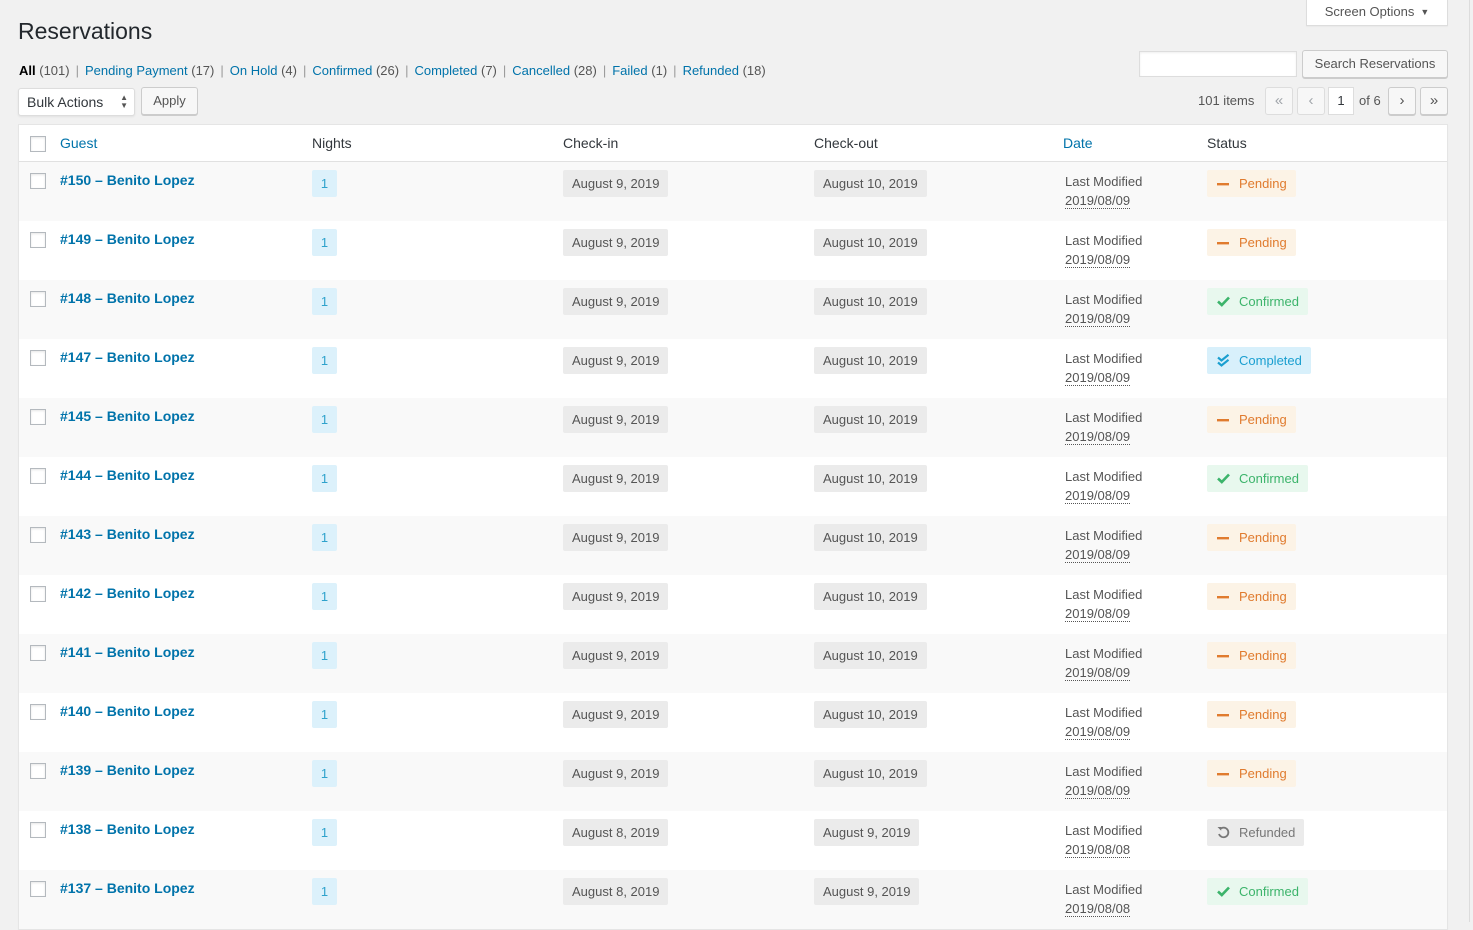 This screenshot has width=1473, height=930. Describe the element at coordinates (1341, 101) in the screenshot. I see `current-page-input: 1` at that location.